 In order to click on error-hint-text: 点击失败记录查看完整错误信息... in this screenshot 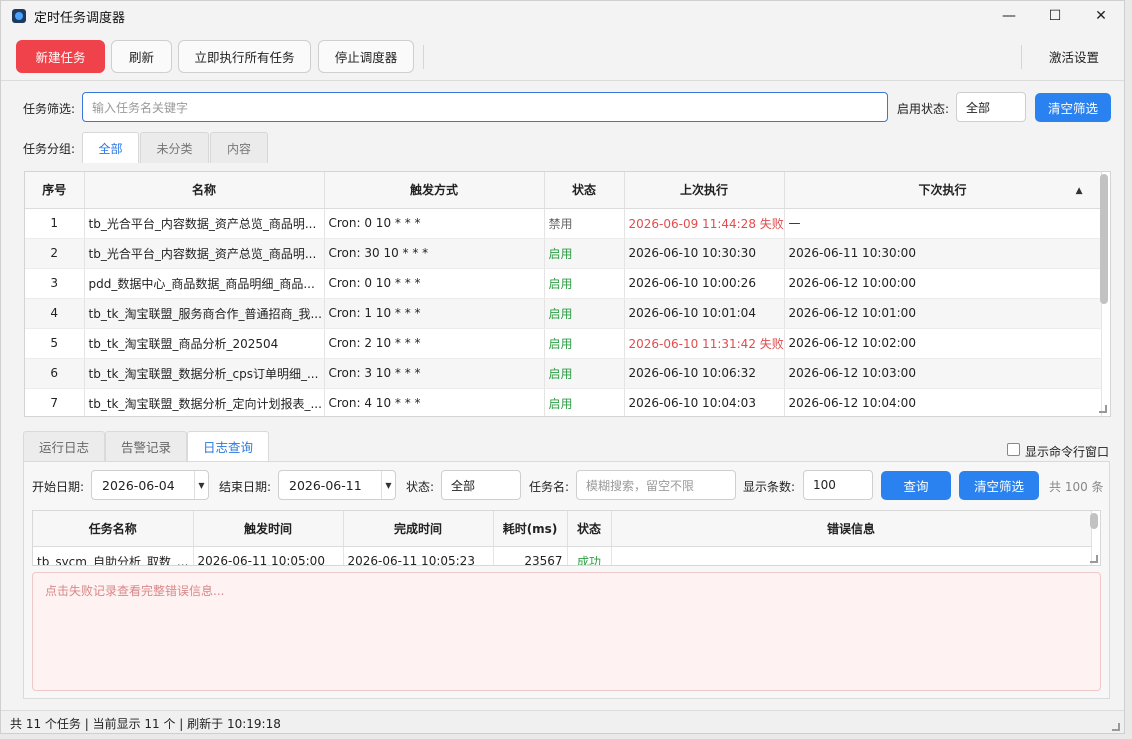, I will do `click(135, 591)`.